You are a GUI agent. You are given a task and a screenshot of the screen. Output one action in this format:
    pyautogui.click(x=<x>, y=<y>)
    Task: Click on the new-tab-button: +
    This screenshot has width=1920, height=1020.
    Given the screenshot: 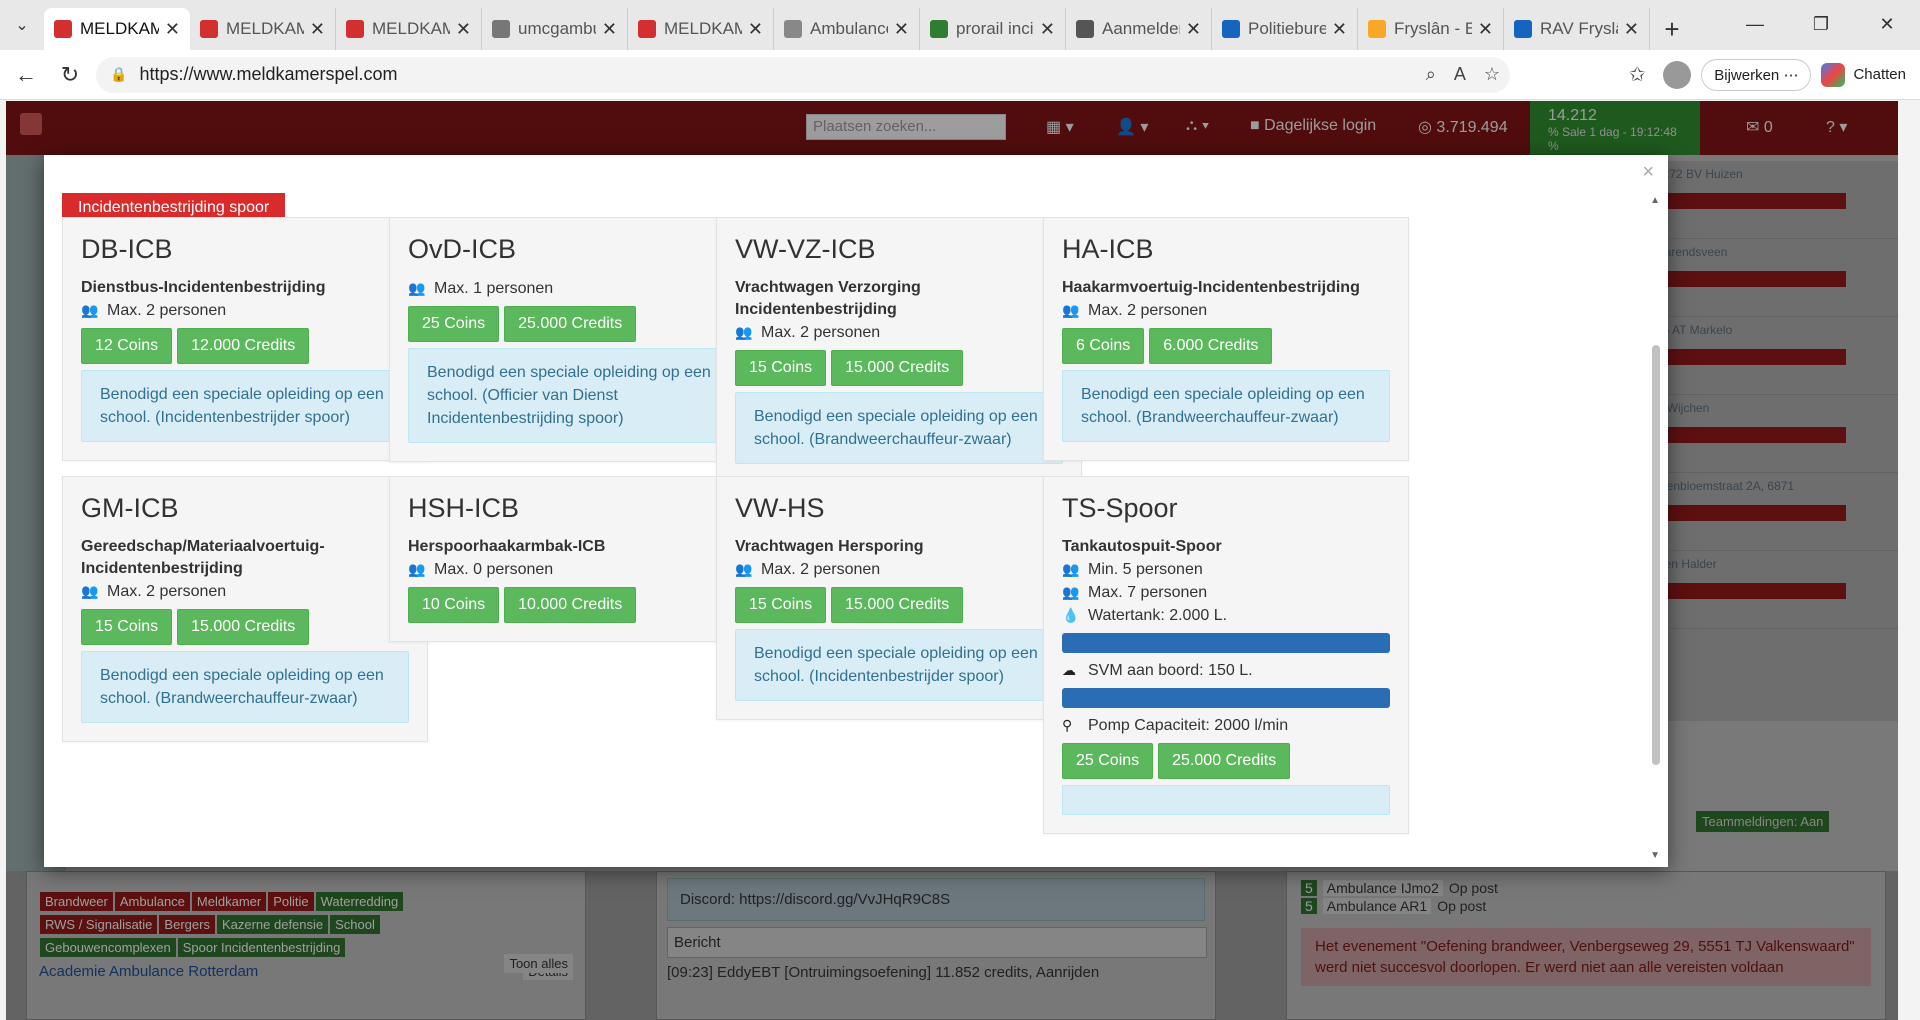 What is the action you would take?
    pyautogui.click(x=1672, y=29)
    